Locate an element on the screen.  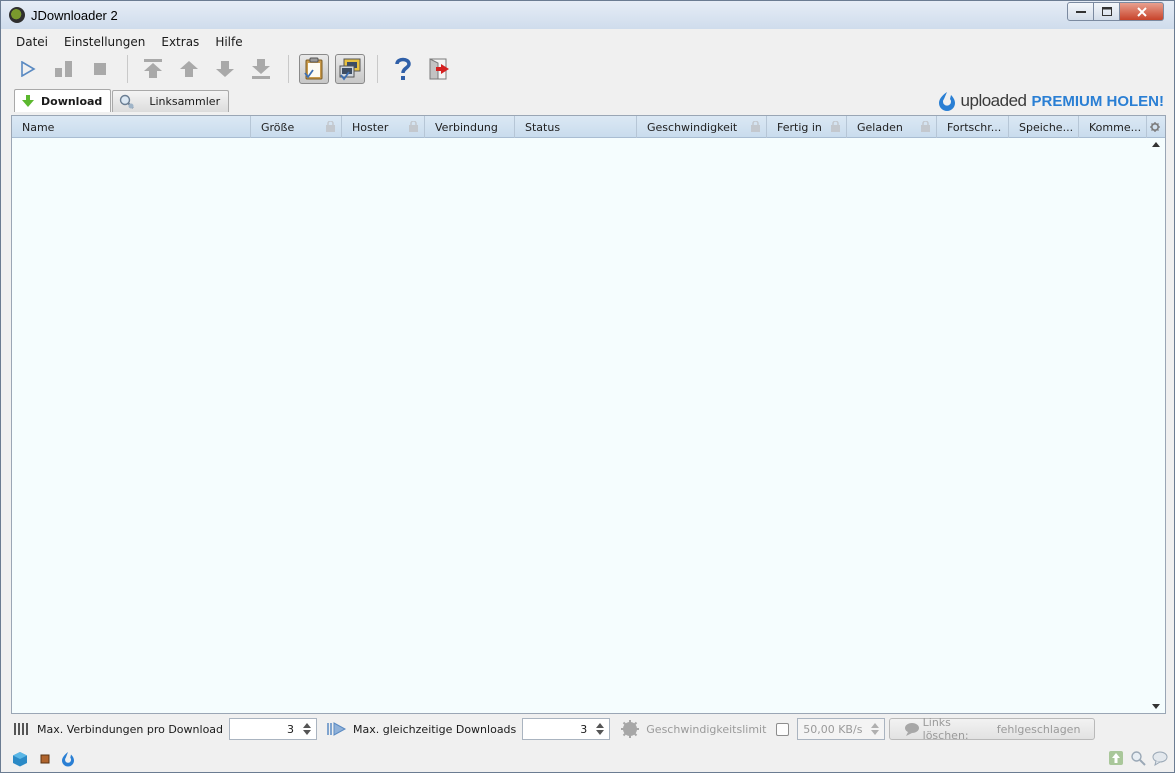
parallel-downloads-icon is located at coordinates (337, 729).